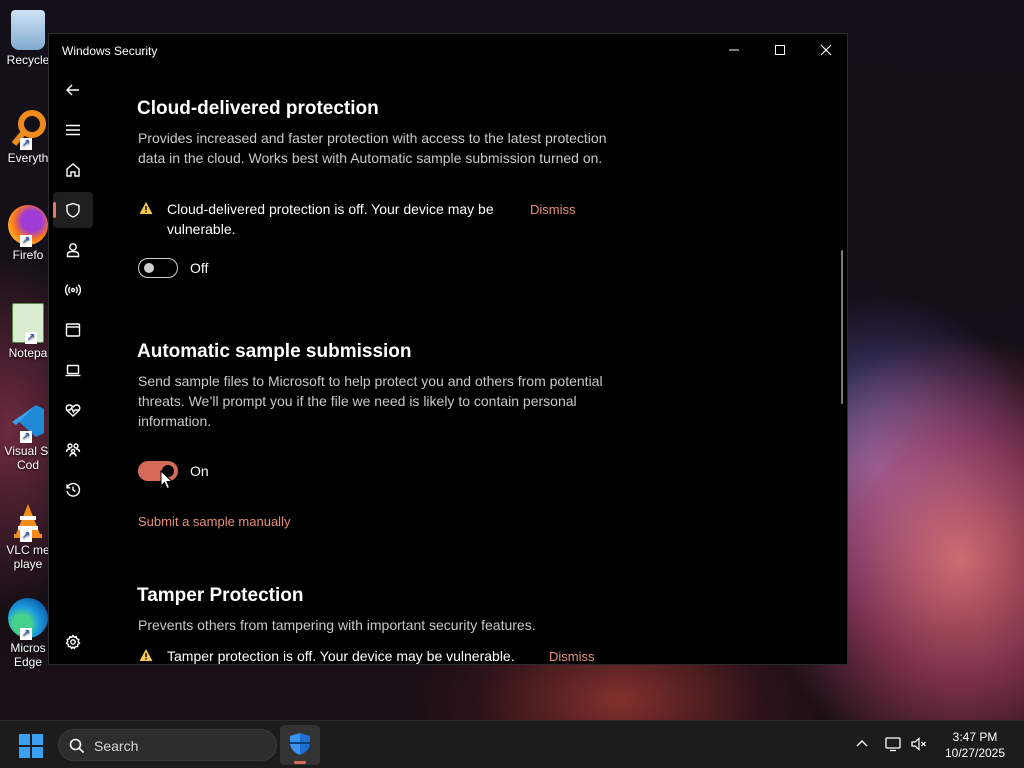 The image size is (1024, 768). What do you see at coordinates (28, 619) in the screenshot?
I see `edge-icon: ↗` at bounding box center [28, 619].